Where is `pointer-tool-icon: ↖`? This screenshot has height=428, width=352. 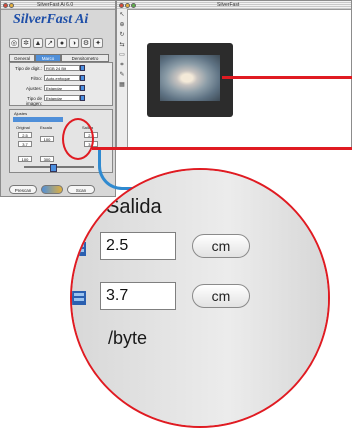 pointer-tool-icon: ↖ is located at coordinates (122, 15).